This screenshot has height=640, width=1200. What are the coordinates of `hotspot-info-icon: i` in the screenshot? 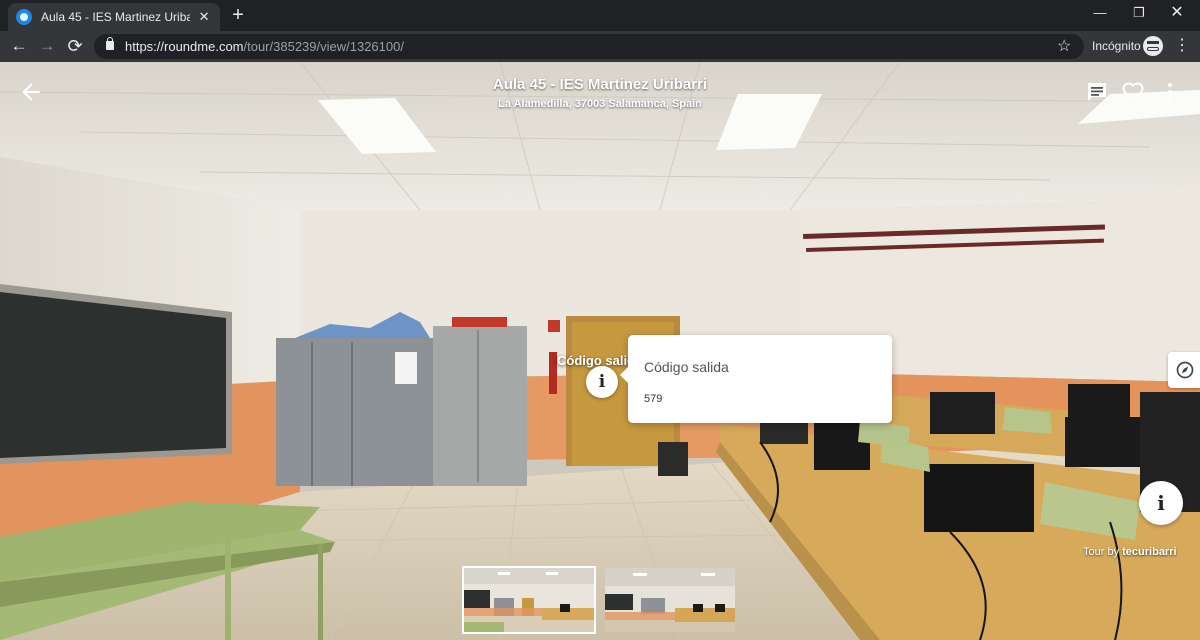 It's located at (602, 382).